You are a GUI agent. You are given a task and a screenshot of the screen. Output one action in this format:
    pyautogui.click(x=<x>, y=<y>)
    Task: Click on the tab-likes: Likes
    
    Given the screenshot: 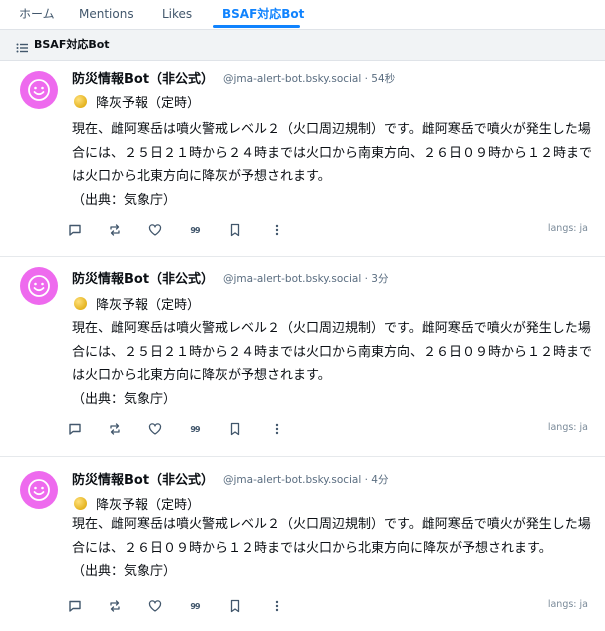 What is the action you would take?
    pyautogui.click(x=177, y=14)
    